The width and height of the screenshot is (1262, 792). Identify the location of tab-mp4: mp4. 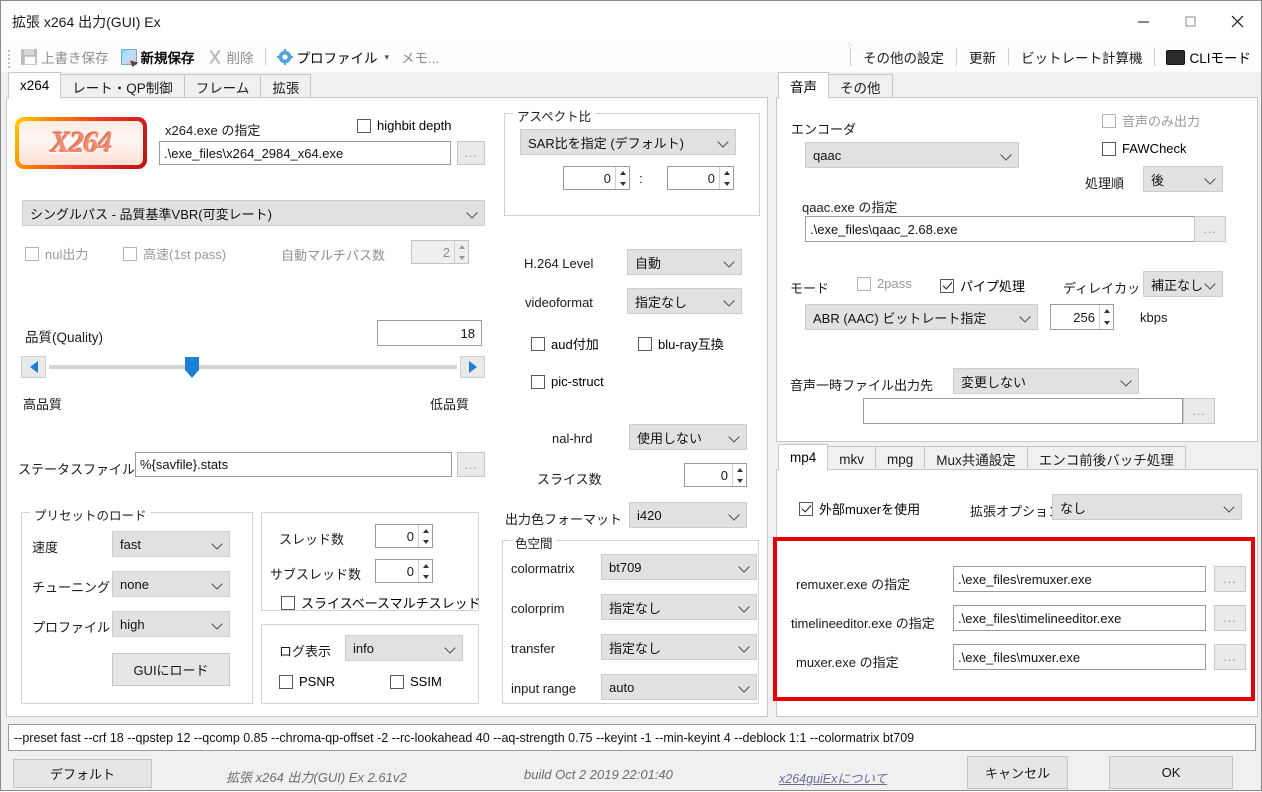
(803, 457).